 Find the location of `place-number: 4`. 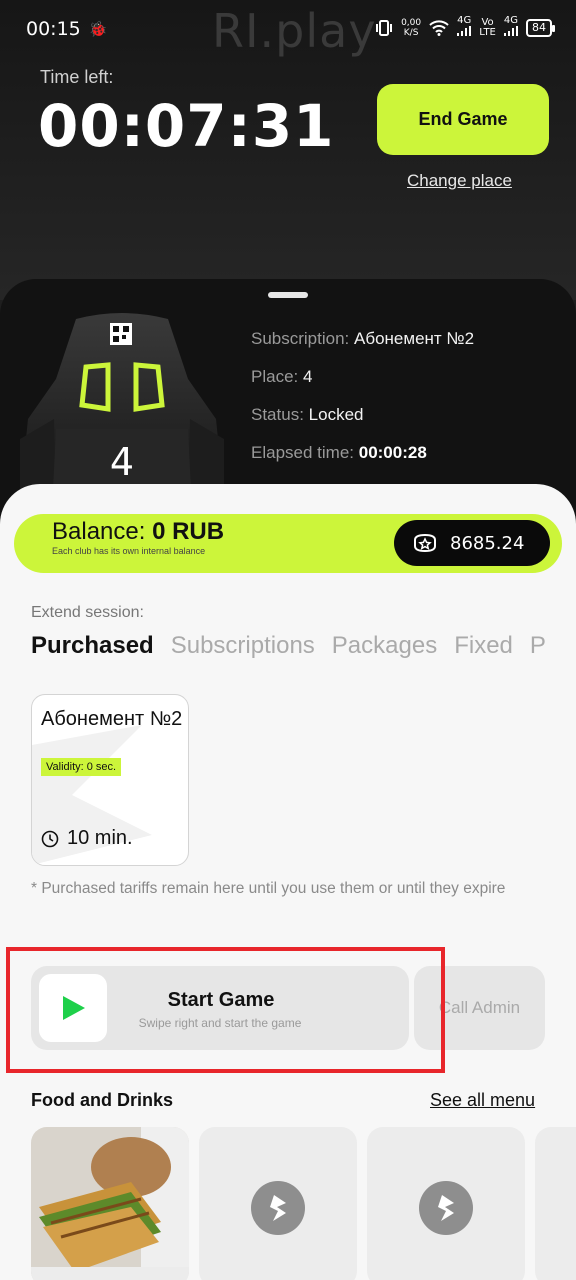

place-number: 4 is located at coordinates (122, 462).